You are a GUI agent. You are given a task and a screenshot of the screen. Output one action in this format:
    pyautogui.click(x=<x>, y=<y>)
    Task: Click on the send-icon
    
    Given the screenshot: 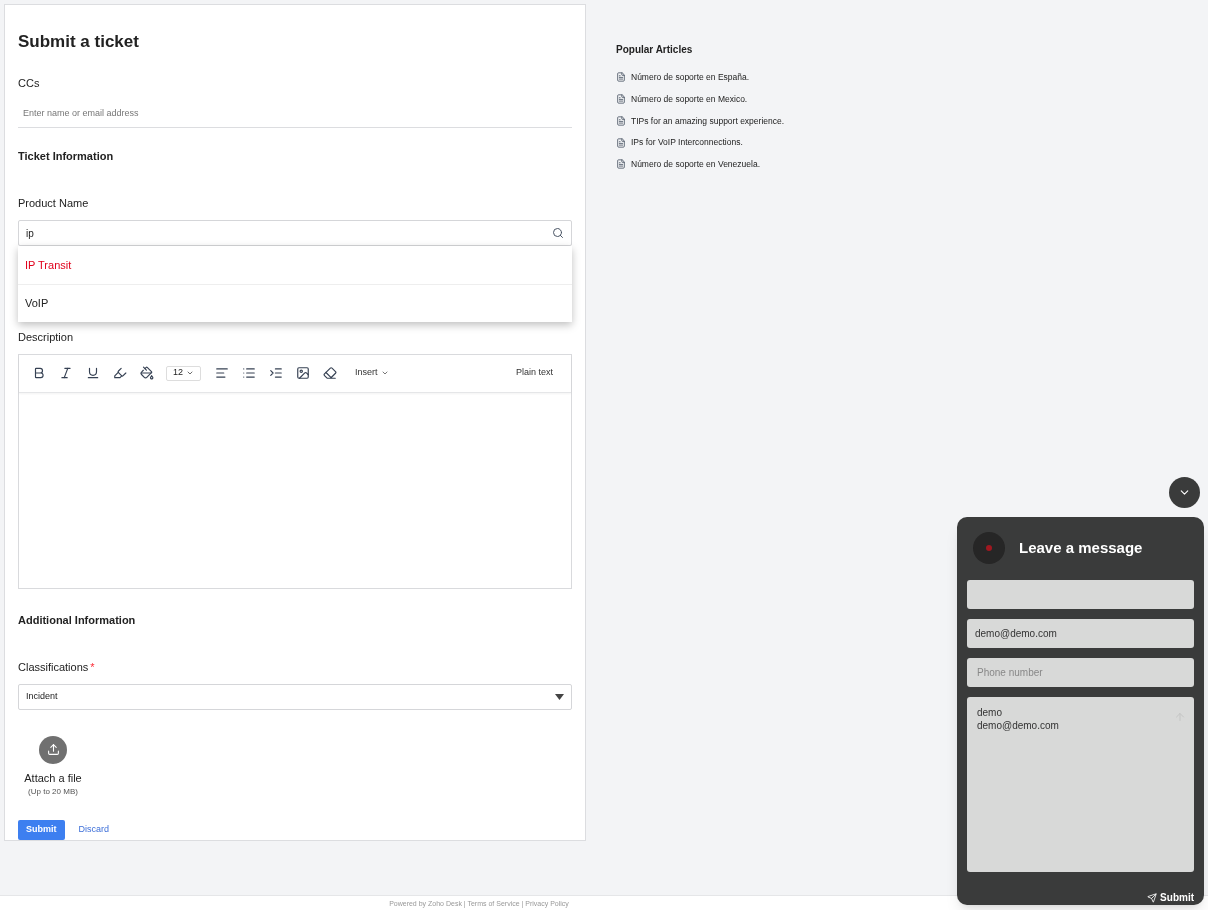 What is the action you would take?
    pyautogui.click(x=1152, y=897)
    